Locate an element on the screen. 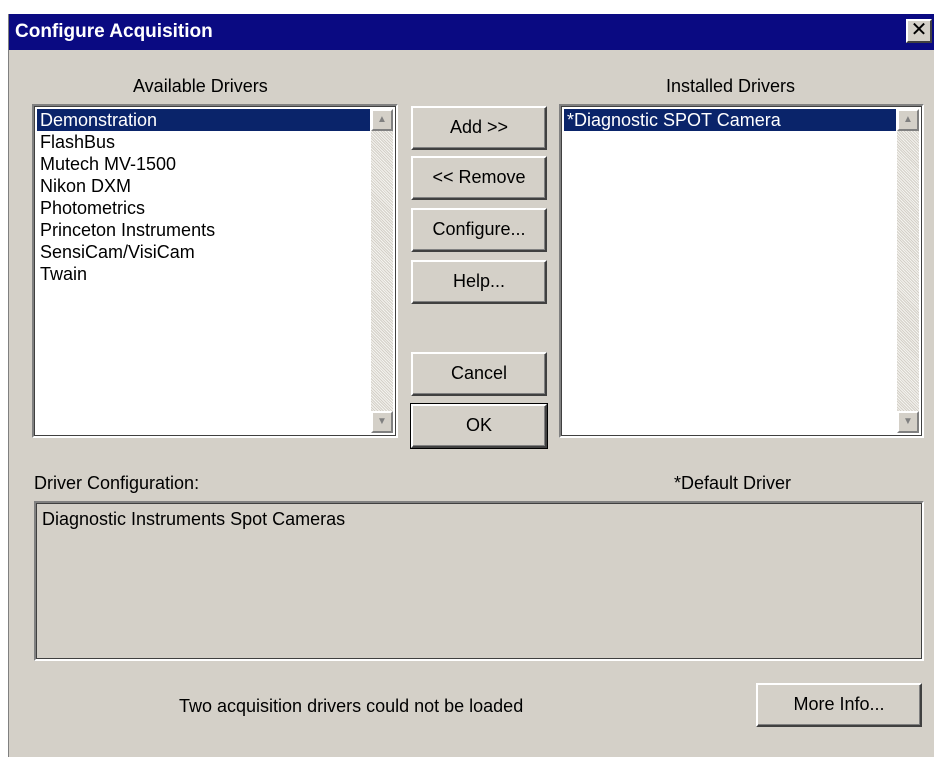  driver-configuration-label: Driver Configuration: is located at coordinates (117, 483).